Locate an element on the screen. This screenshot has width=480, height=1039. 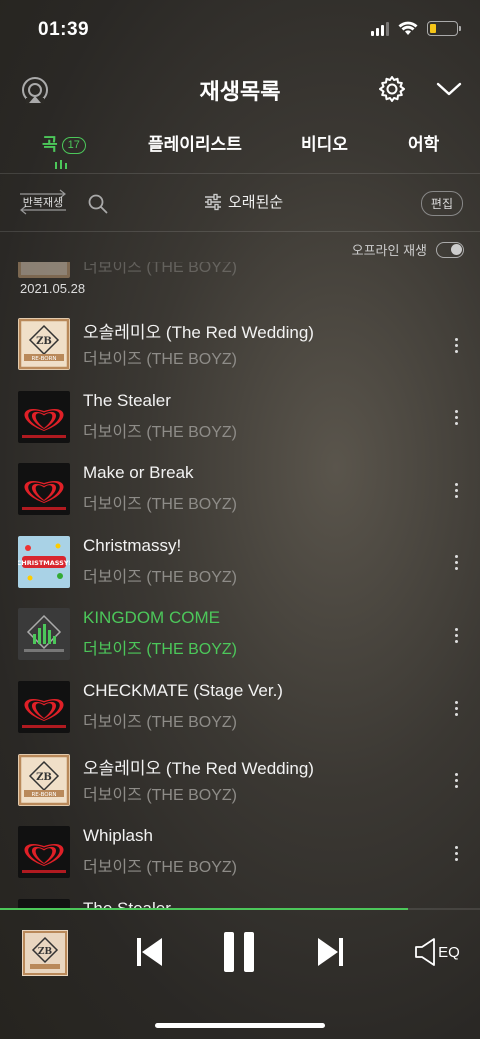
now-playing-indicator is located at coordinates (61, 164).